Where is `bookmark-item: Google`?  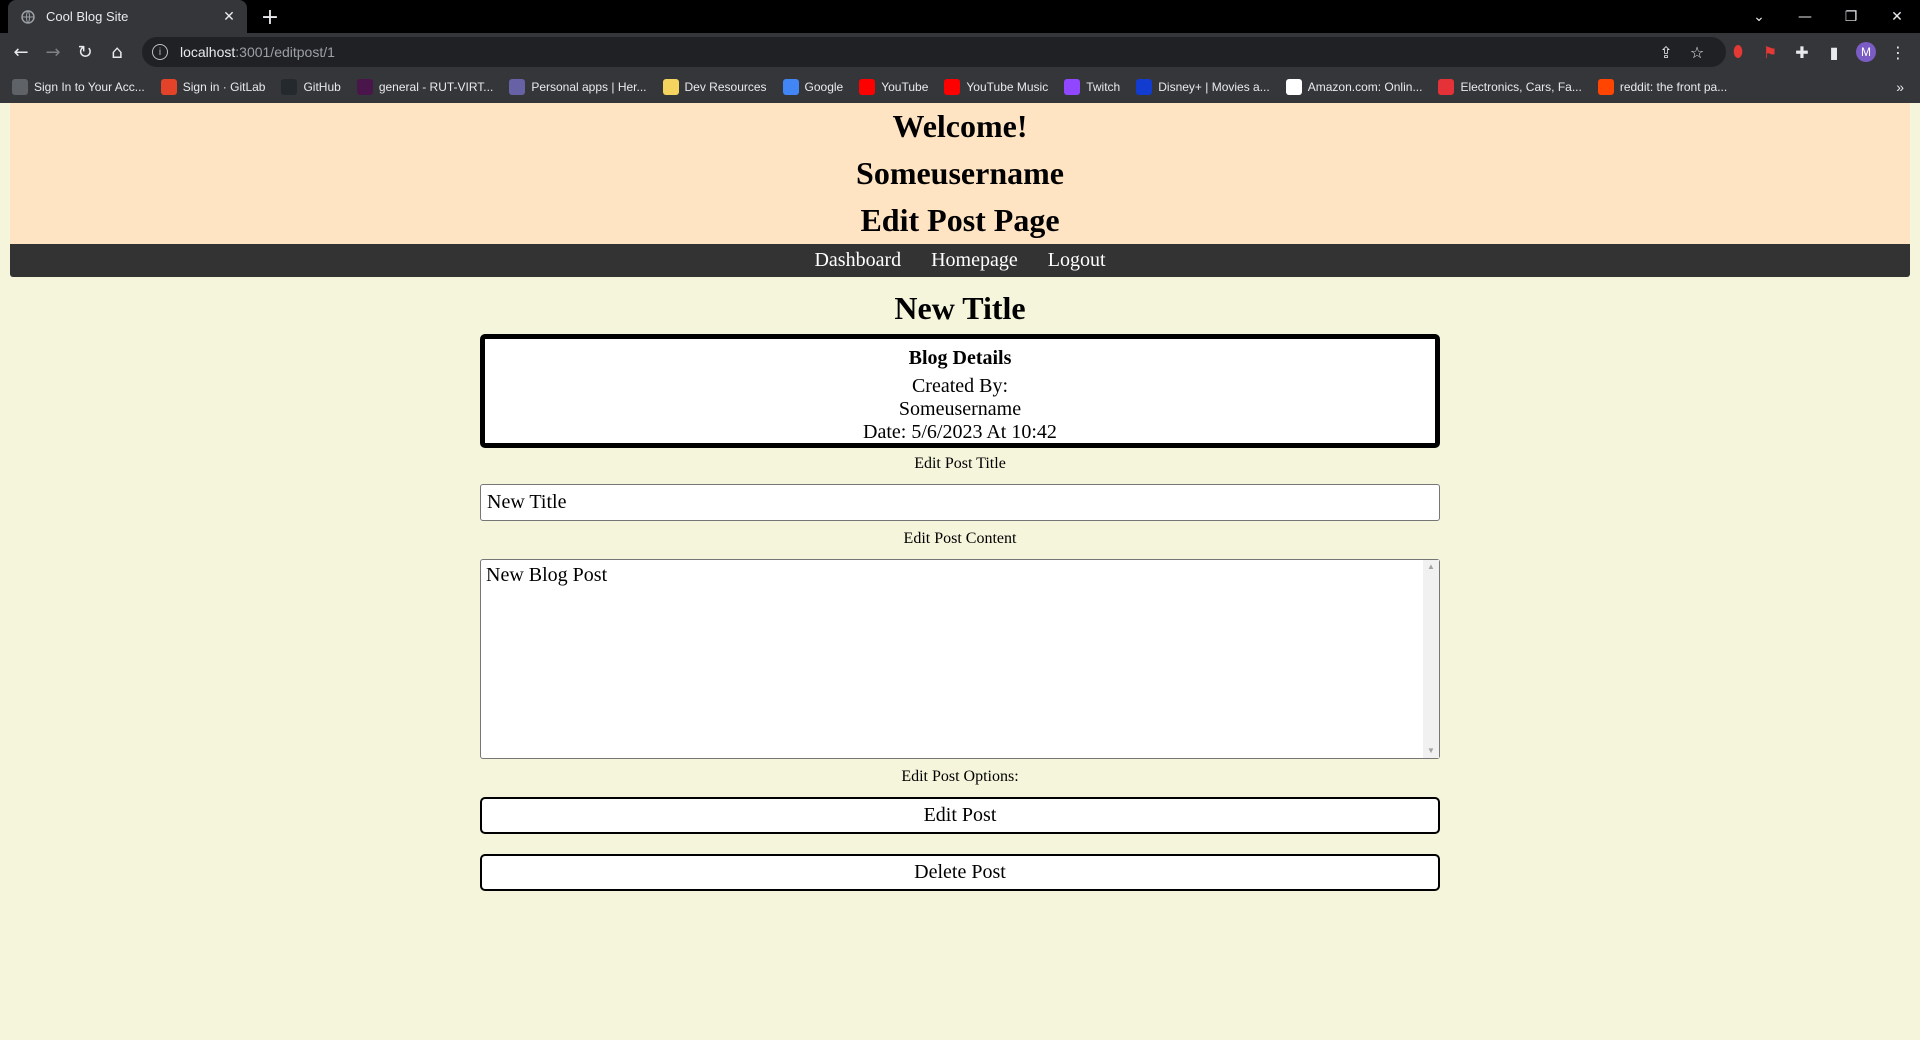 bookmark-item: Google is located at coordinates (813, 87).